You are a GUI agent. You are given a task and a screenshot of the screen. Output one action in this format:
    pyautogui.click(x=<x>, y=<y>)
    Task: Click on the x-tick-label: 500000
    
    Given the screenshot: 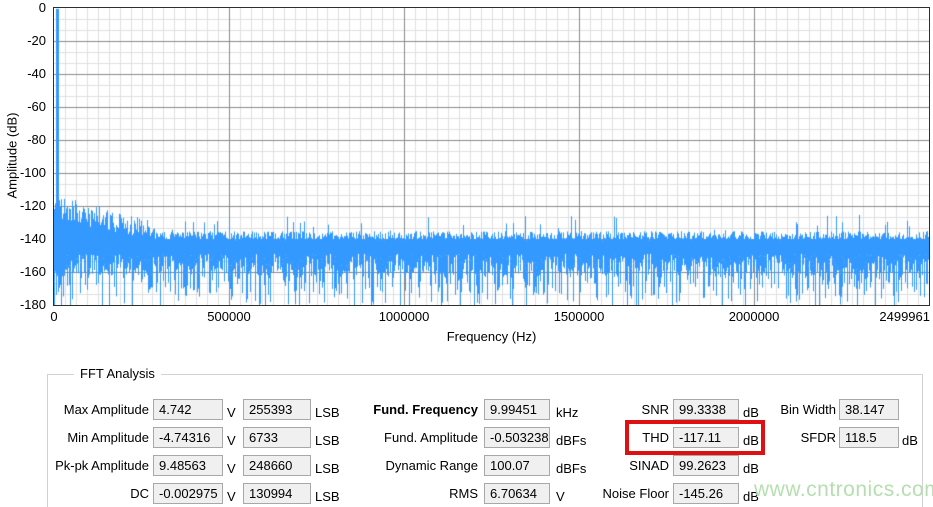 What is the action you would take?
    pyautogui.click(x=229, y=316)
    